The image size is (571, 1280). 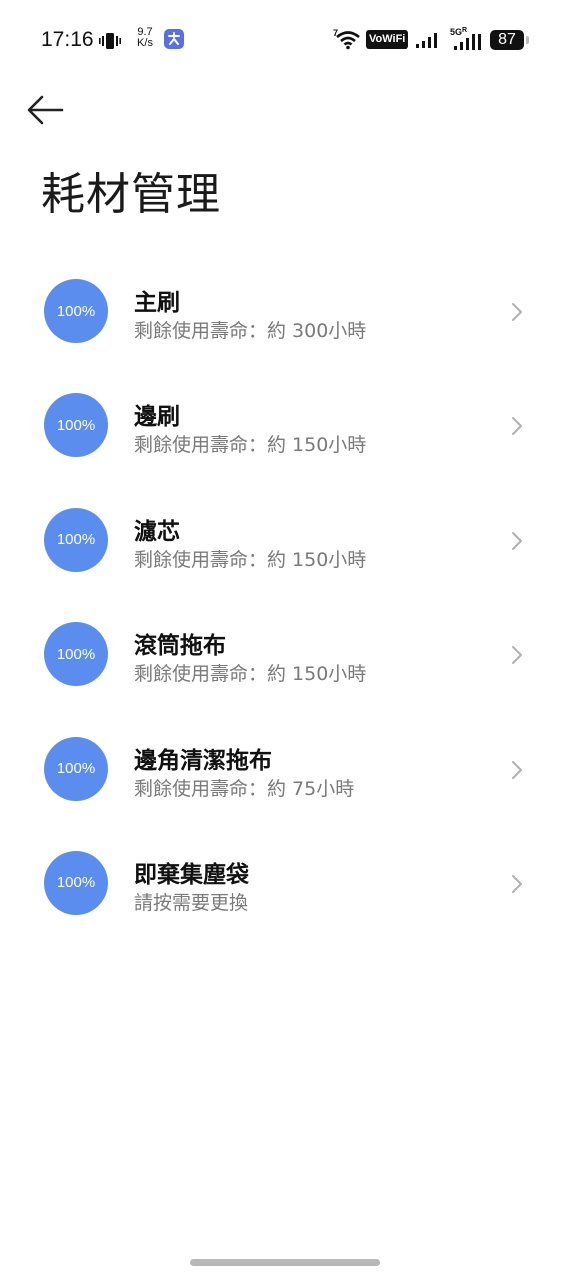 I want to click on arrow-left-icon, so click(x=45, y=110).